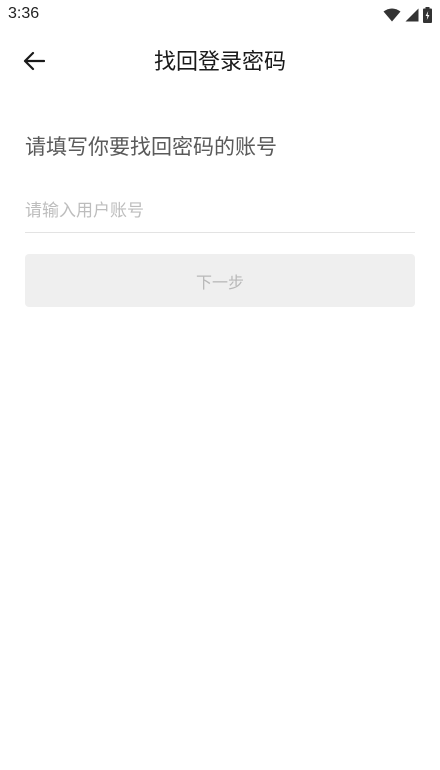 This screenshot has height=770, width=440. I want to click on battery-icon, so click(427, 15).